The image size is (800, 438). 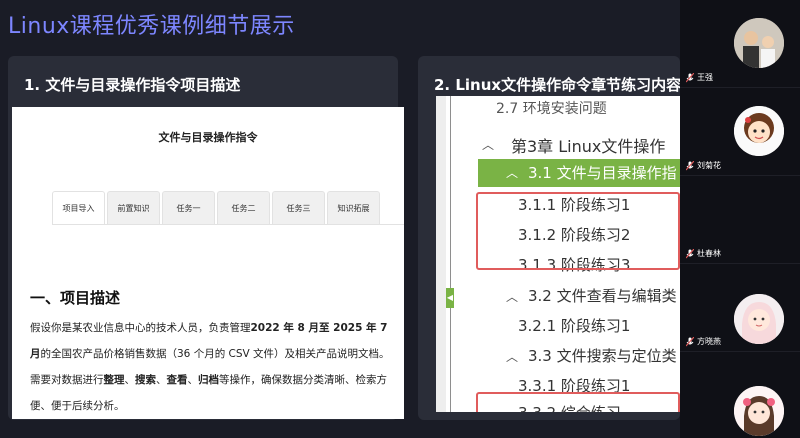 I want to click on tab-task-two: 任务二, so click(x=243, y=208).